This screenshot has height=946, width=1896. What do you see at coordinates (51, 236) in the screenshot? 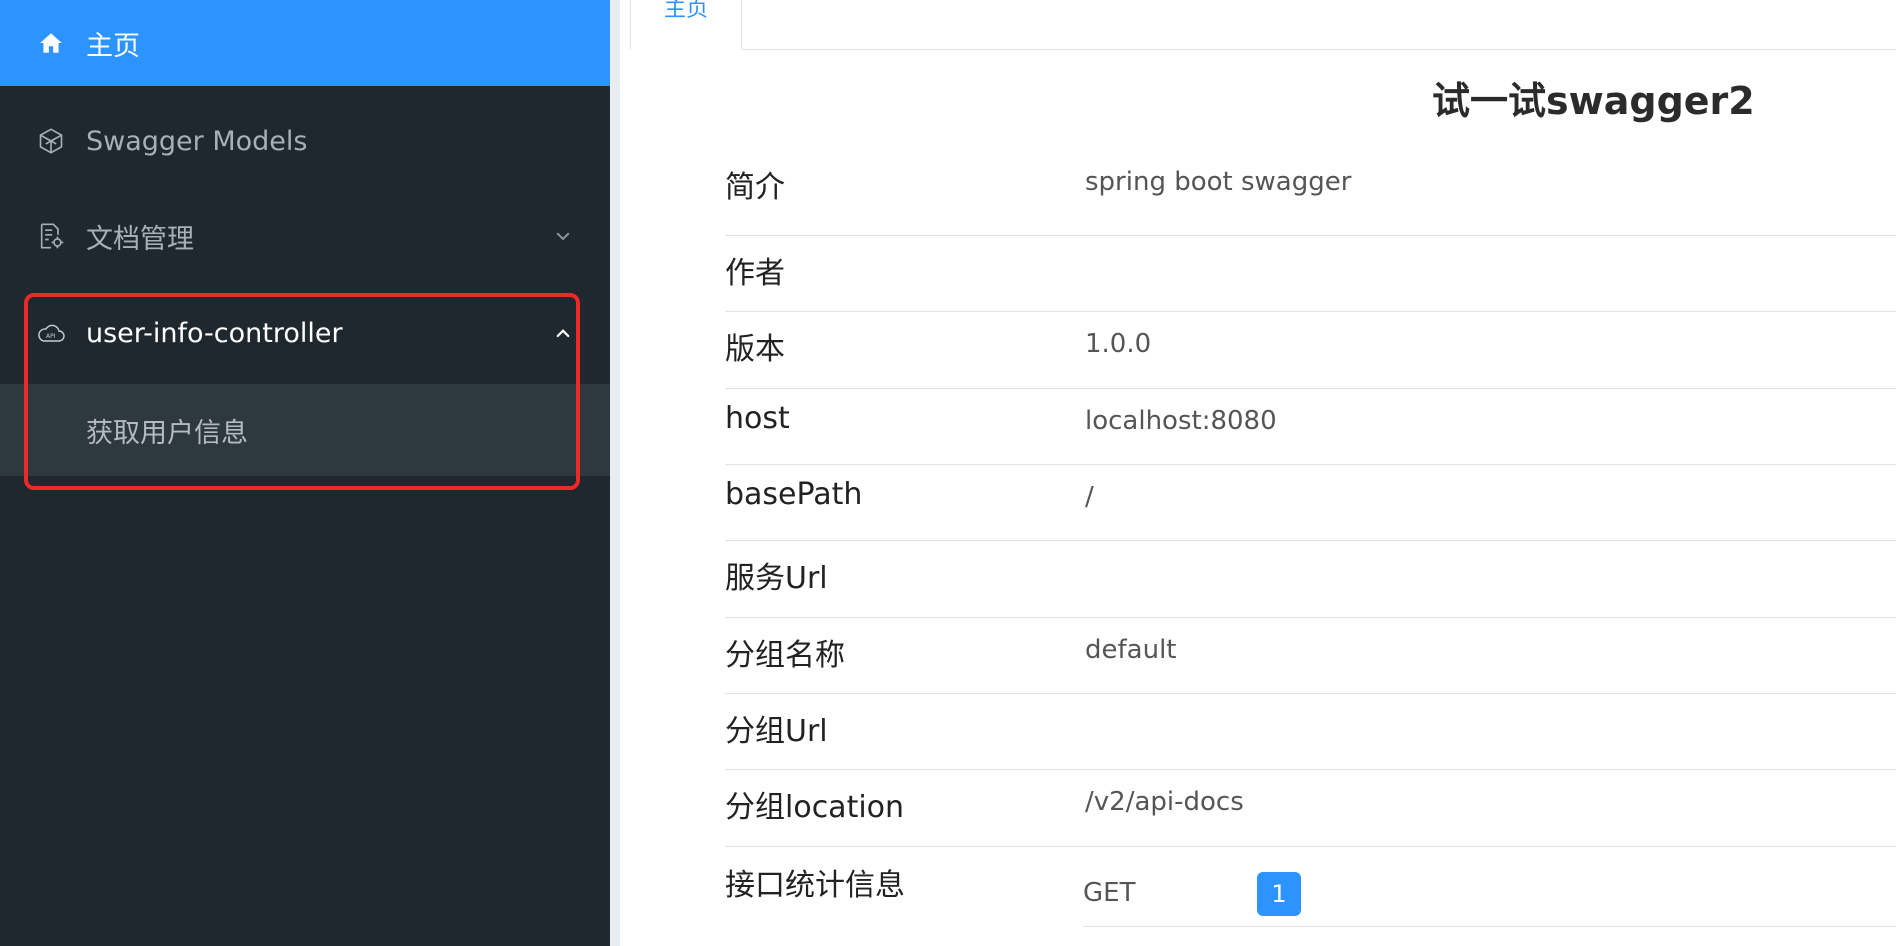
I see `doc-settings-icon` at bounding box center [51, 236].